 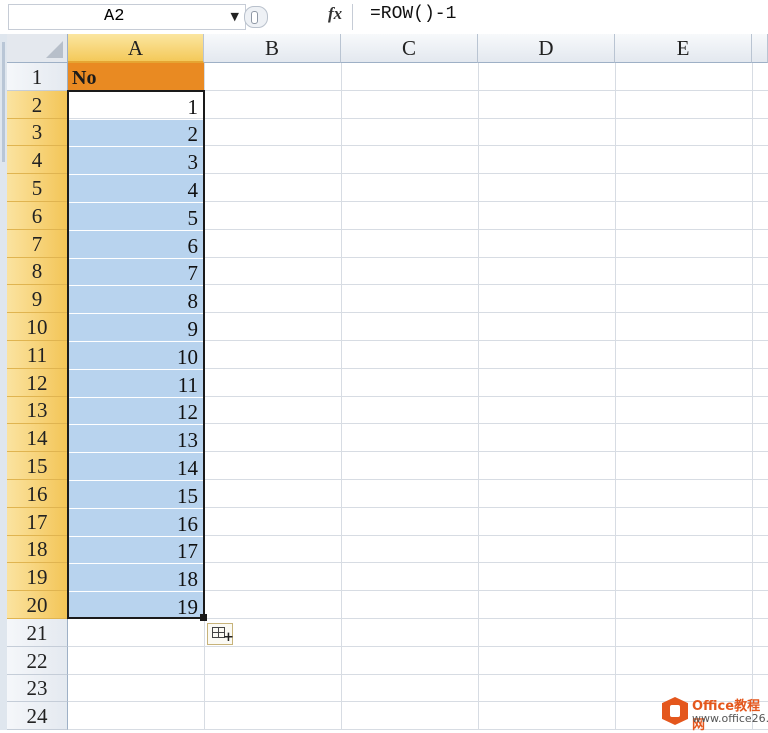 What do you see at coordinates (37, 661) in the screenshot?
I see `row-header-22: 22` at bounding box center [37, 661].